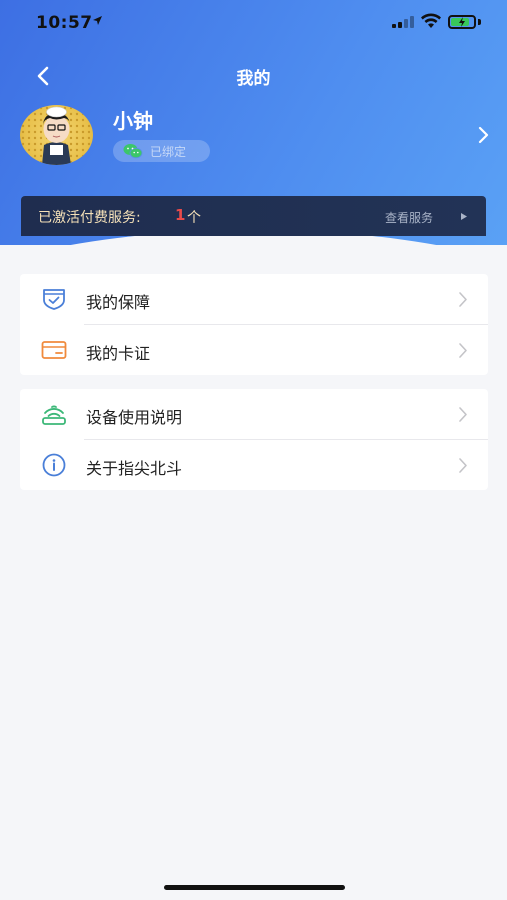 The height and width of the screenshot is (900, 507). I want to click on status-time: 10:57, so click(64, 23).